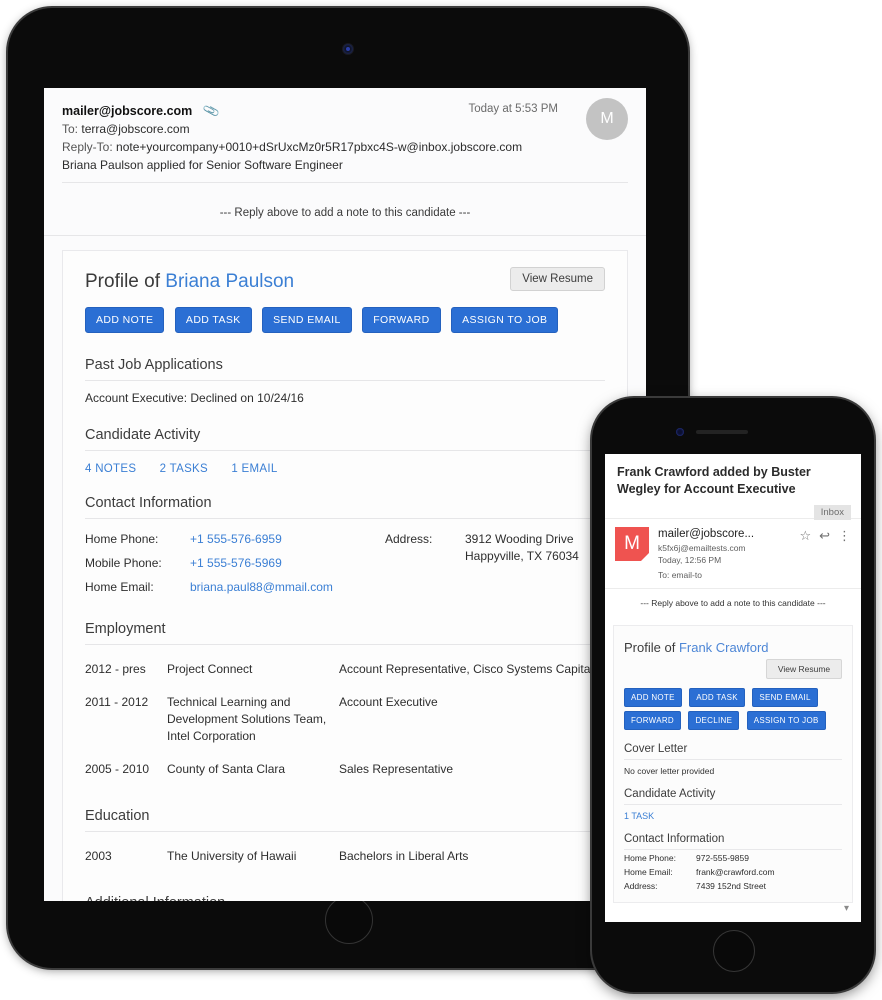 The image size is (882, 1000). I want to click on mobile-phone-value: +1 555-576-5969, so click(287, 565).